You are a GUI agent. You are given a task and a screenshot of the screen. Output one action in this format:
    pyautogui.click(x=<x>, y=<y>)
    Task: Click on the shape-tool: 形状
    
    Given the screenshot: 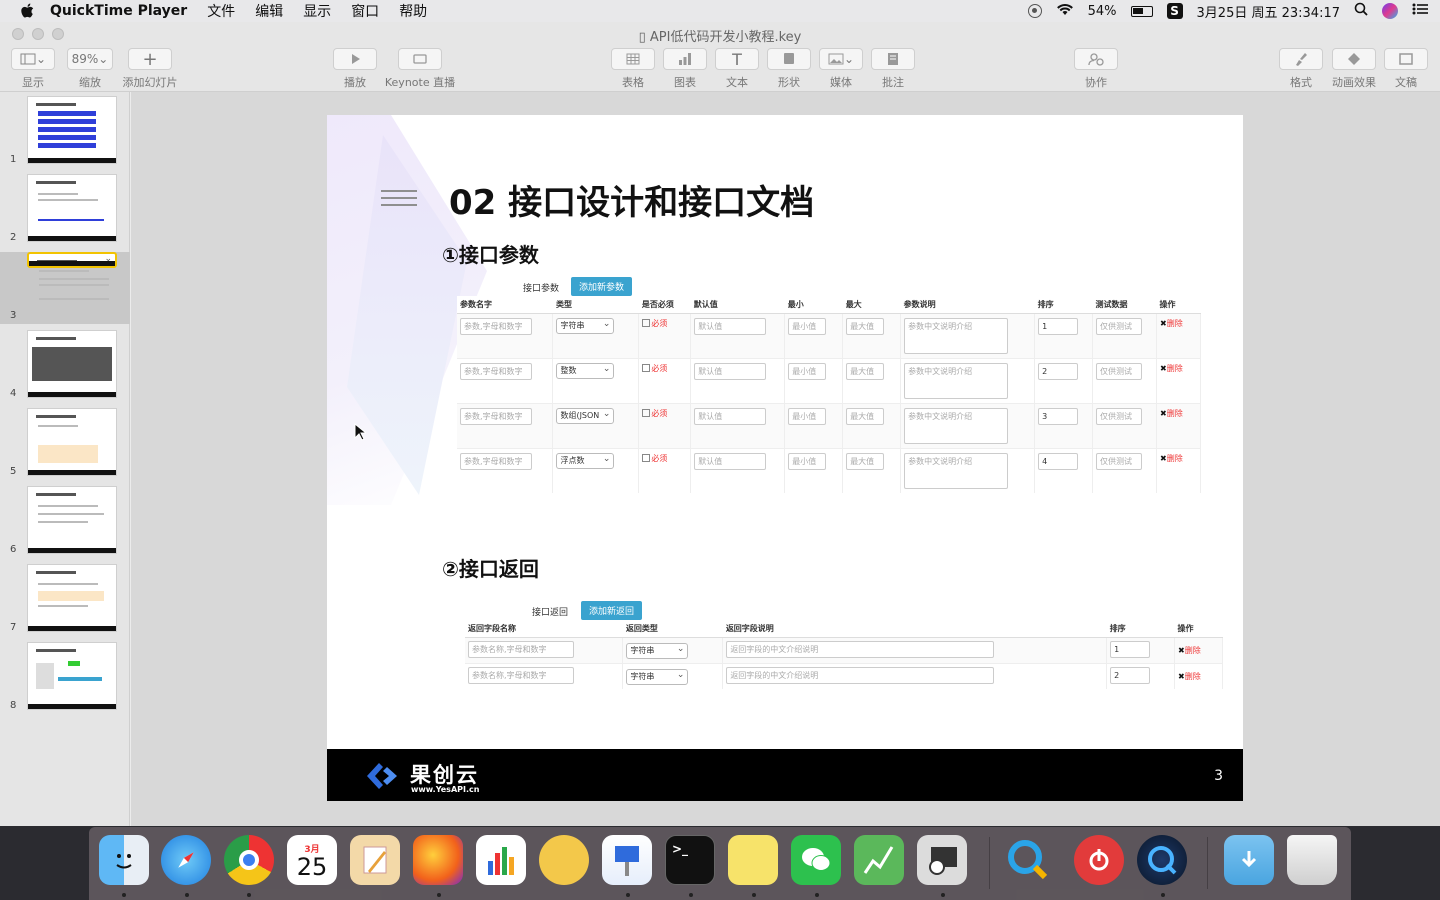 What is the action you would take?
    pyautogui.click(x=789, y=69)
    